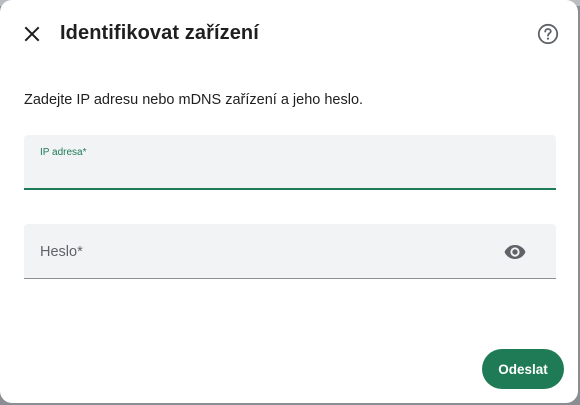 The height and width of the screenshot is (405, 580). Describe the element at coordinates (61, 252) in the screenshot. I see `password-label: Heslo*` at that location.